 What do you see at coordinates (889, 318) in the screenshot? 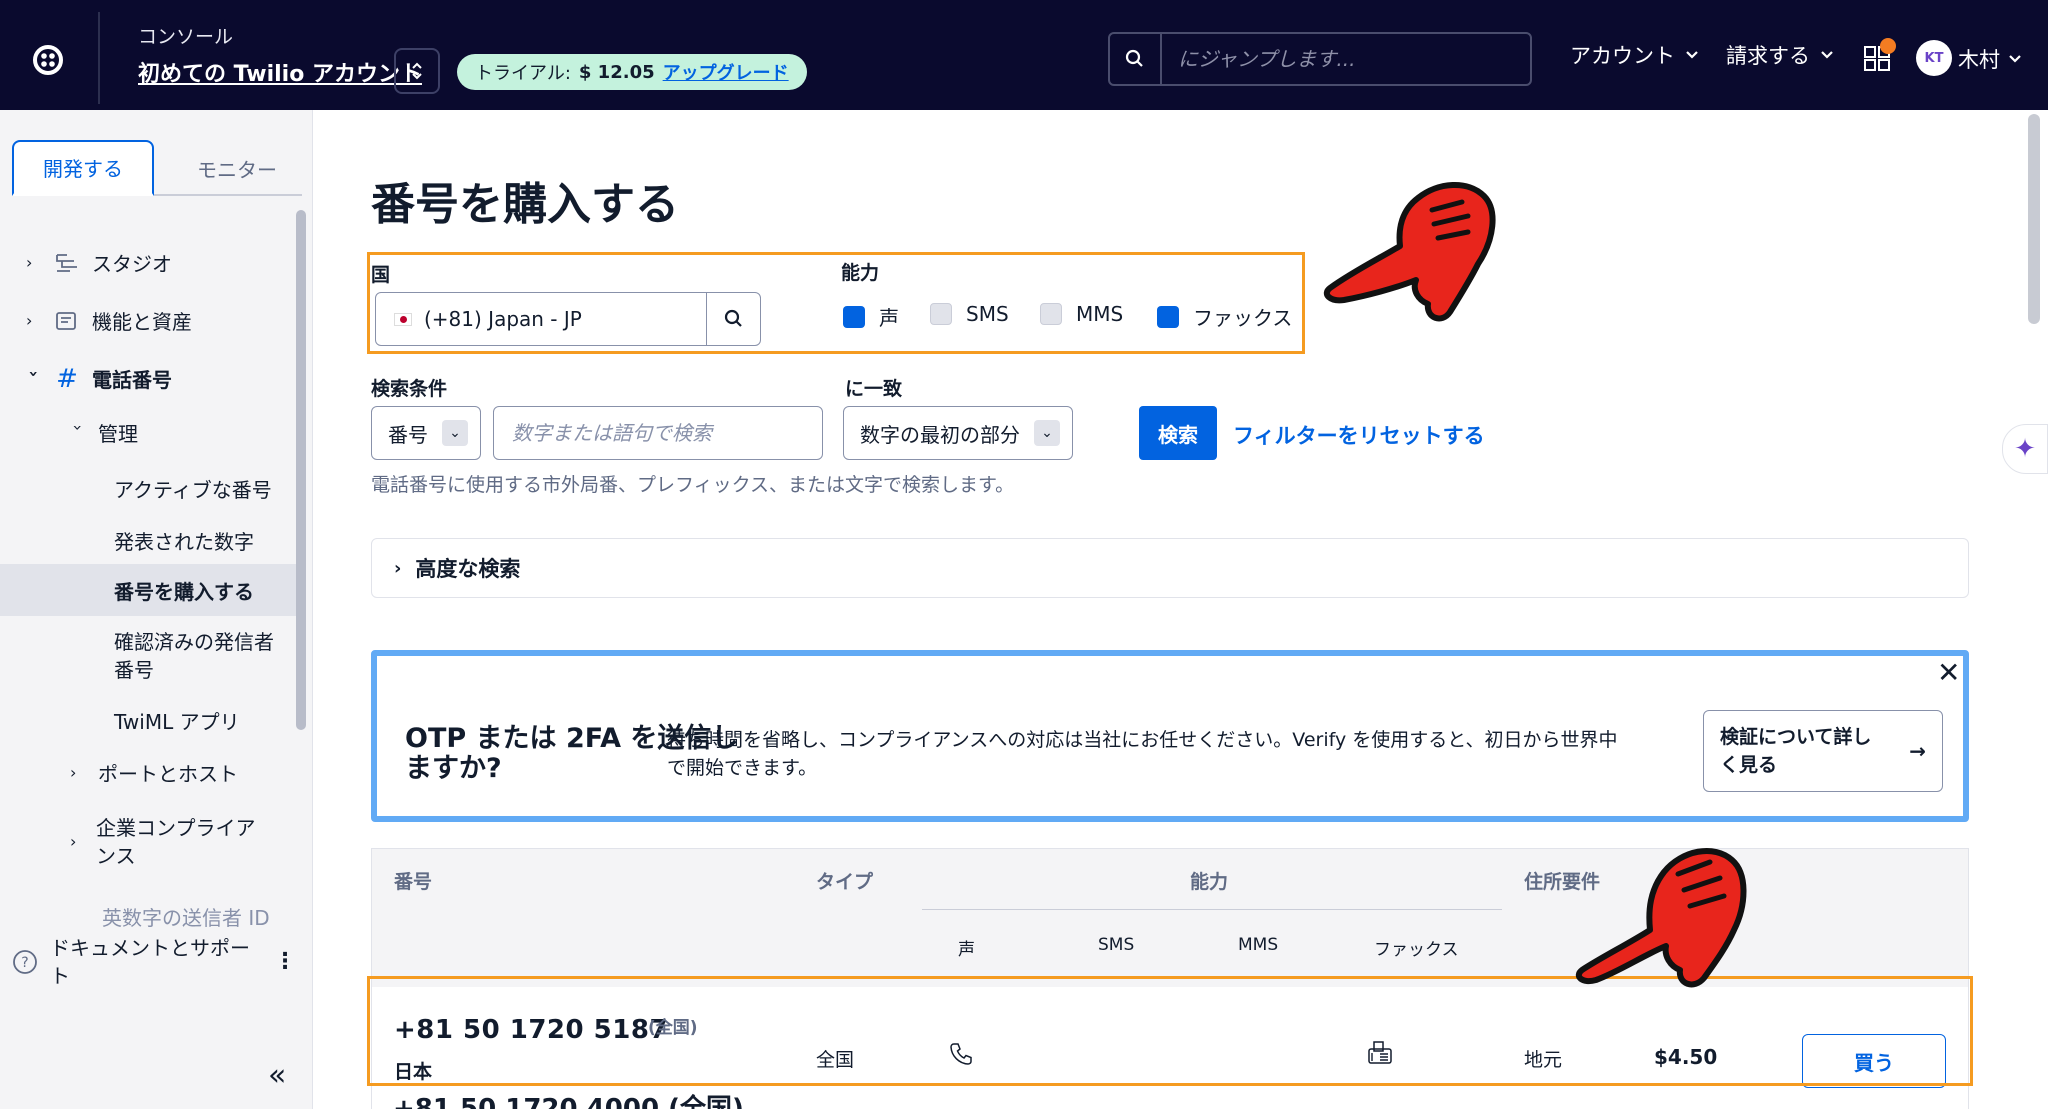
I see `capability-label: 声` at bounding box center [889, 318].